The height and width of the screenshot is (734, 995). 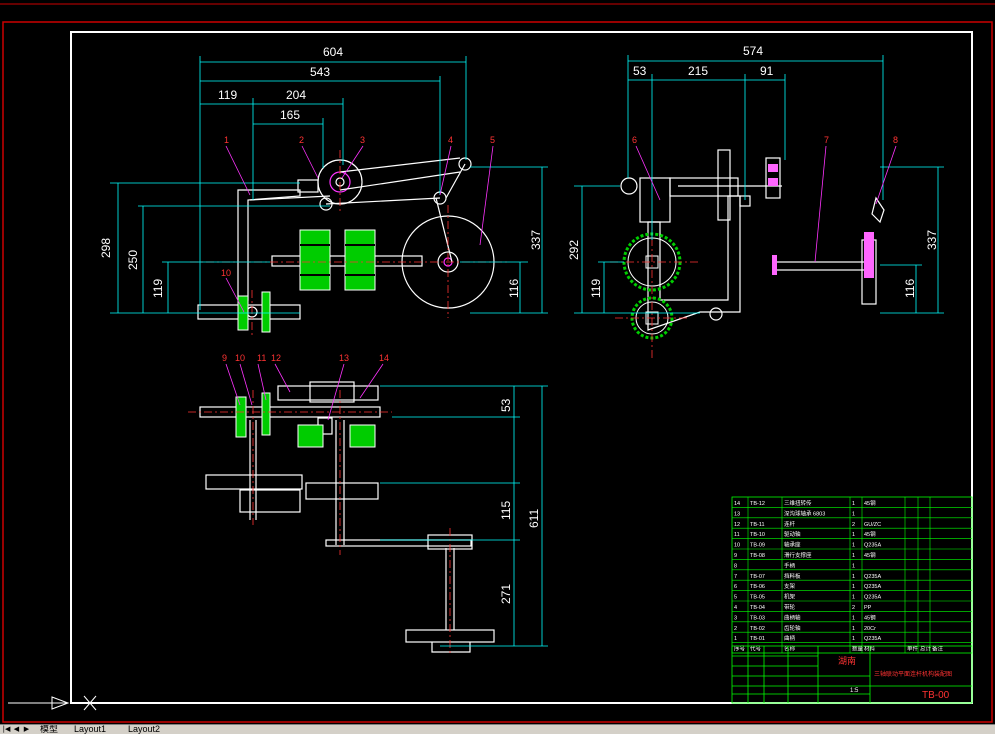 What do you see at coordinates (804, 513) in the screenshot?
I see `table-cell: 深沟球轴承 6803` at bounding box center [804, 513].